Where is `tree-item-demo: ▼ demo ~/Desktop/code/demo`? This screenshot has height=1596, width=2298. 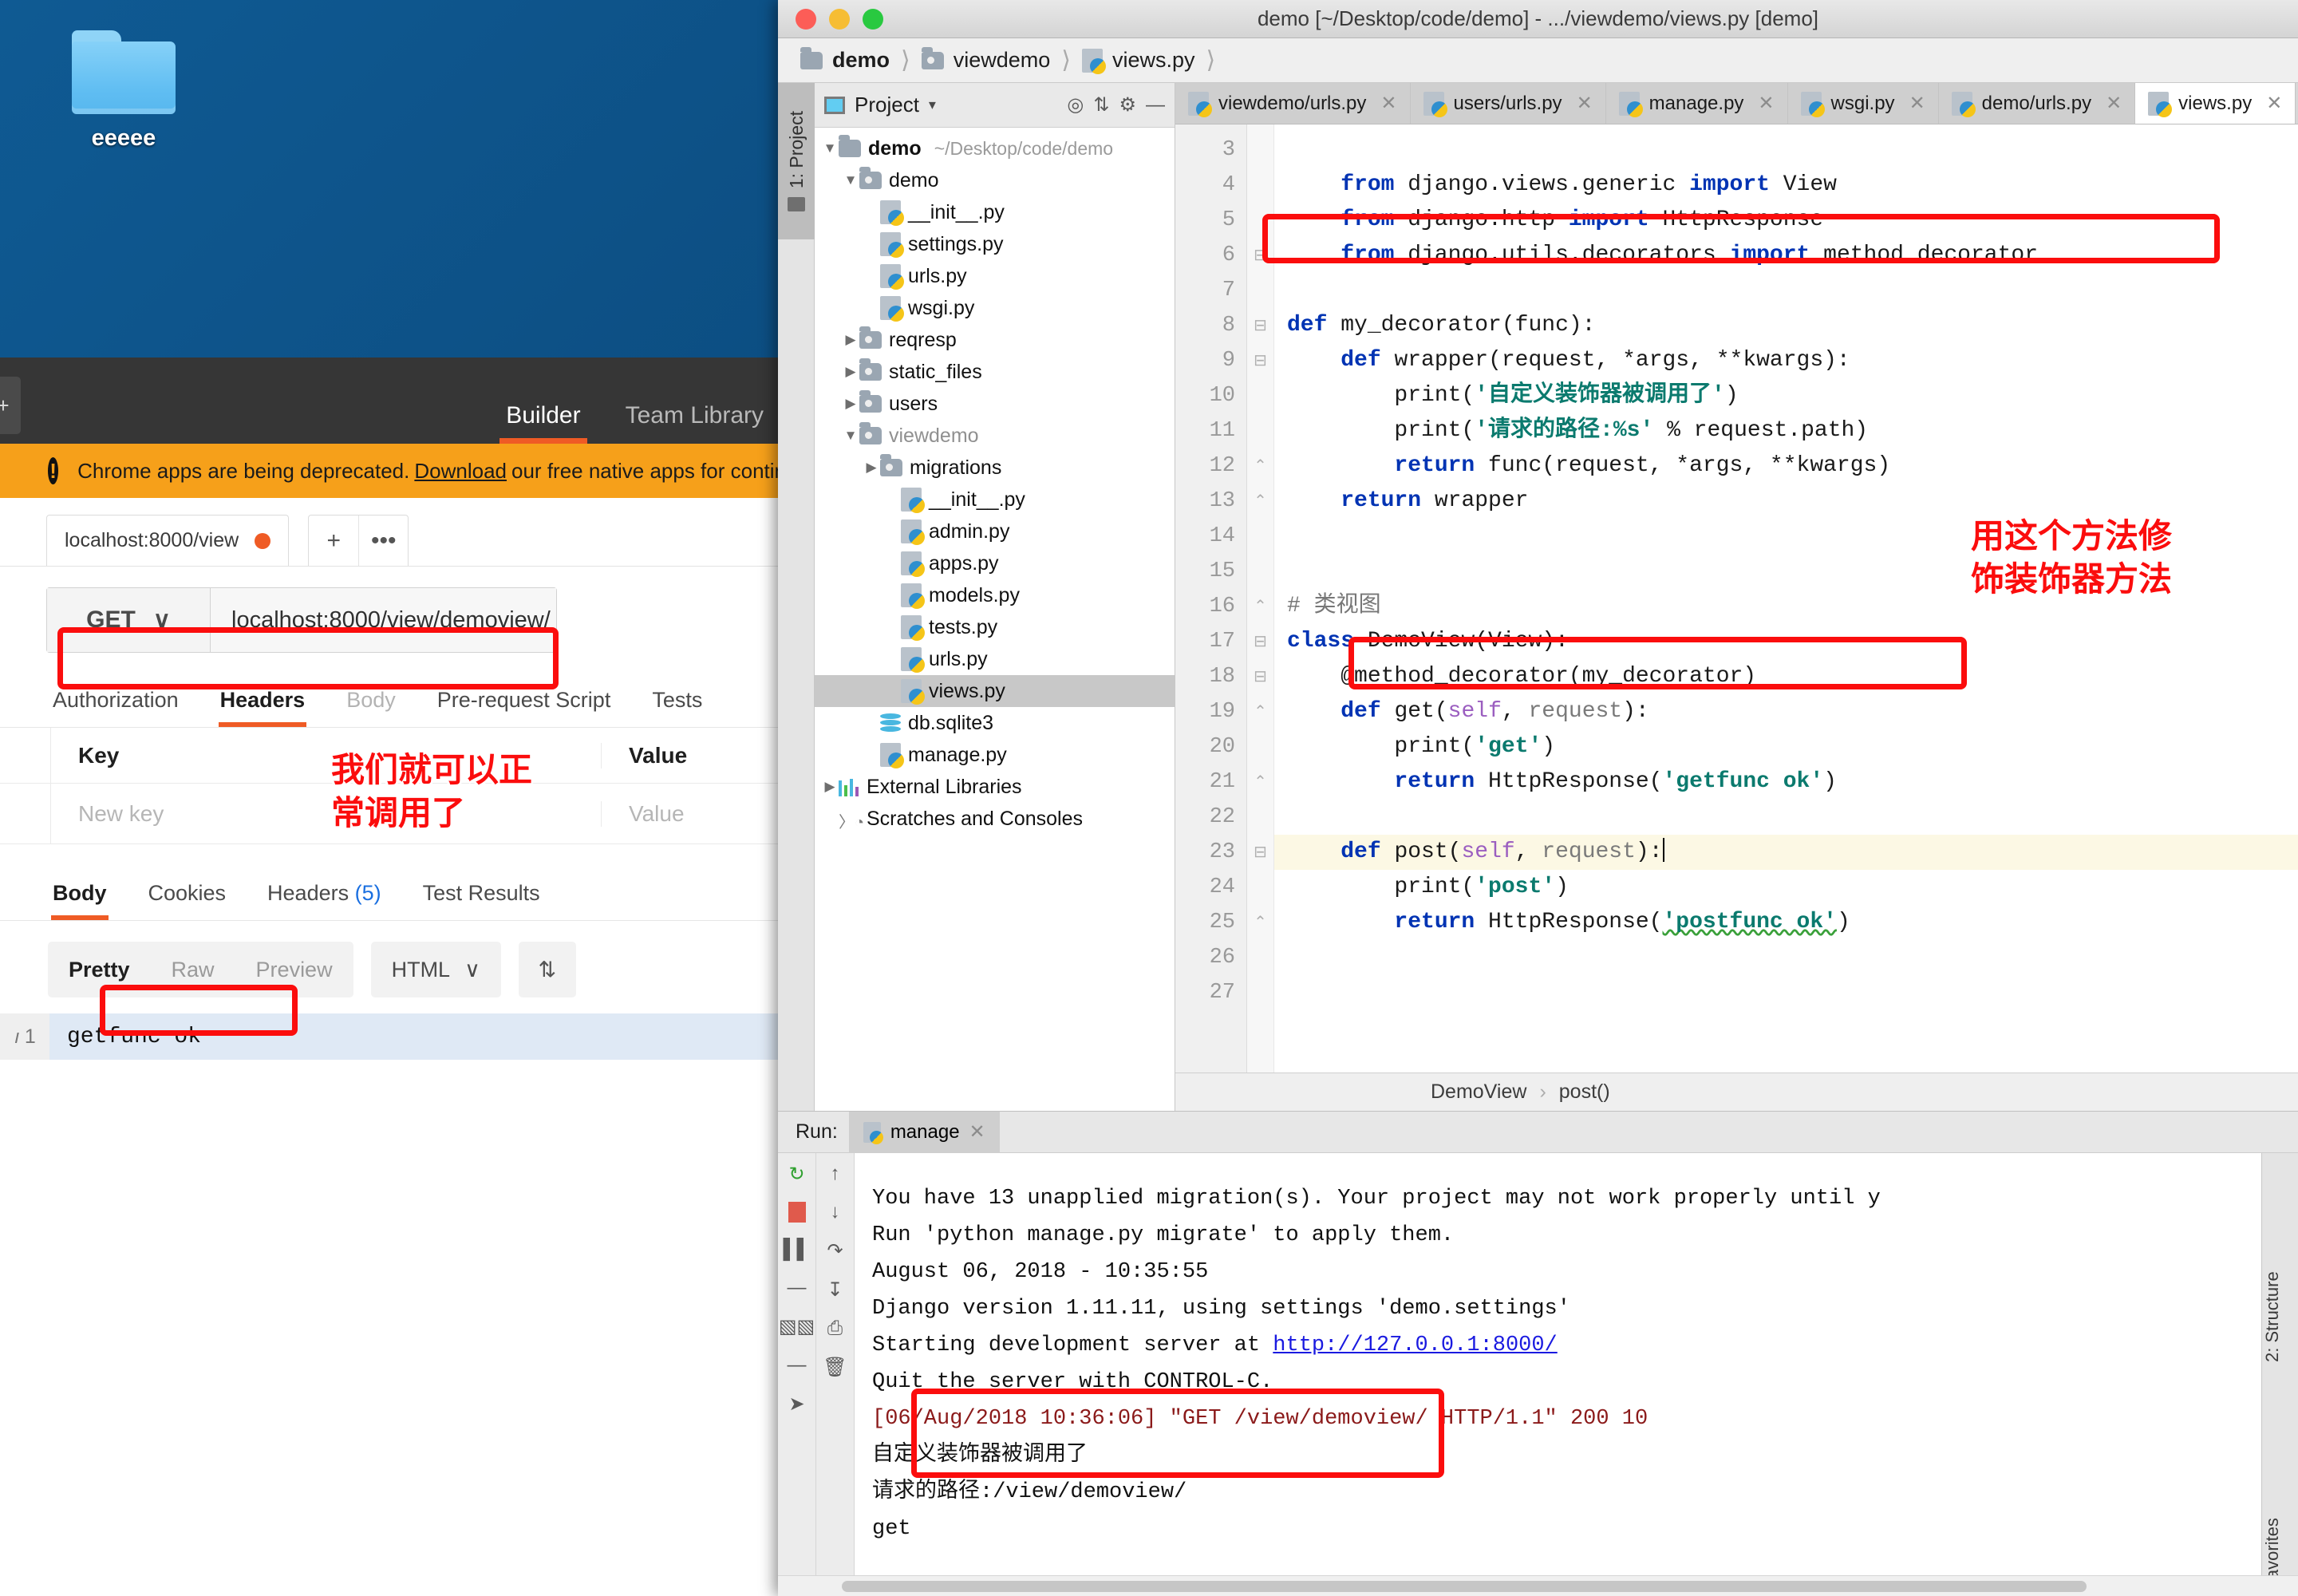 tree-item-demo: ▼ demo ~/Desktop/code/demo is located at coordinates (995, 148).